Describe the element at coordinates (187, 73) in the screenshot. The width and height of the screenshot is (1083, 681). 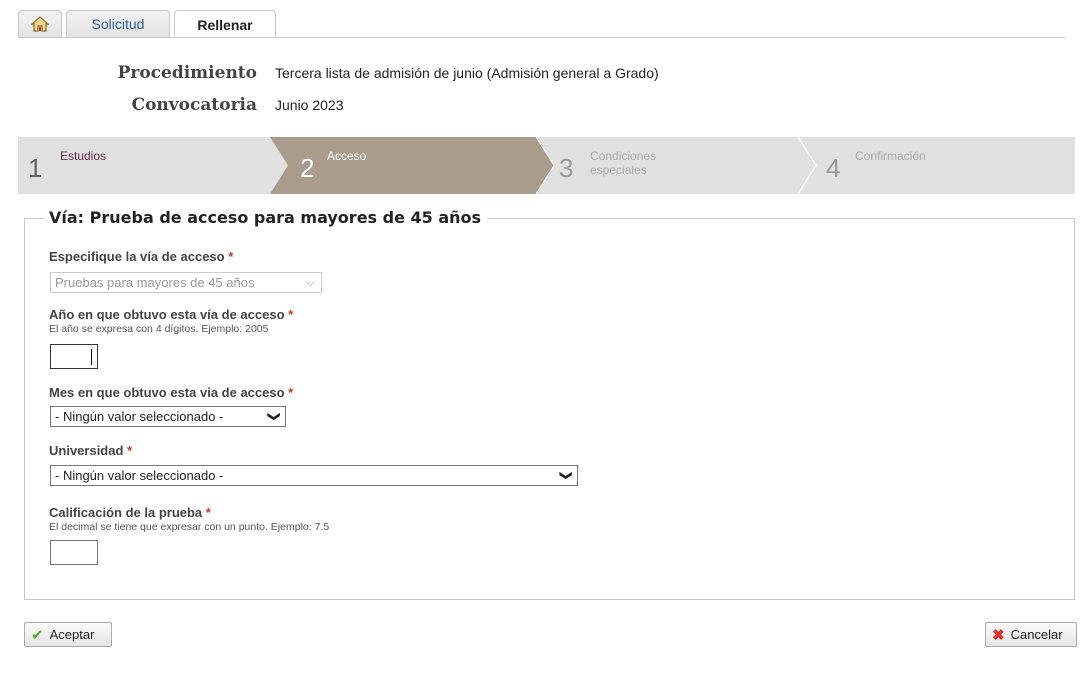
I see `procedimiento-label: Procedimiento` at that location.